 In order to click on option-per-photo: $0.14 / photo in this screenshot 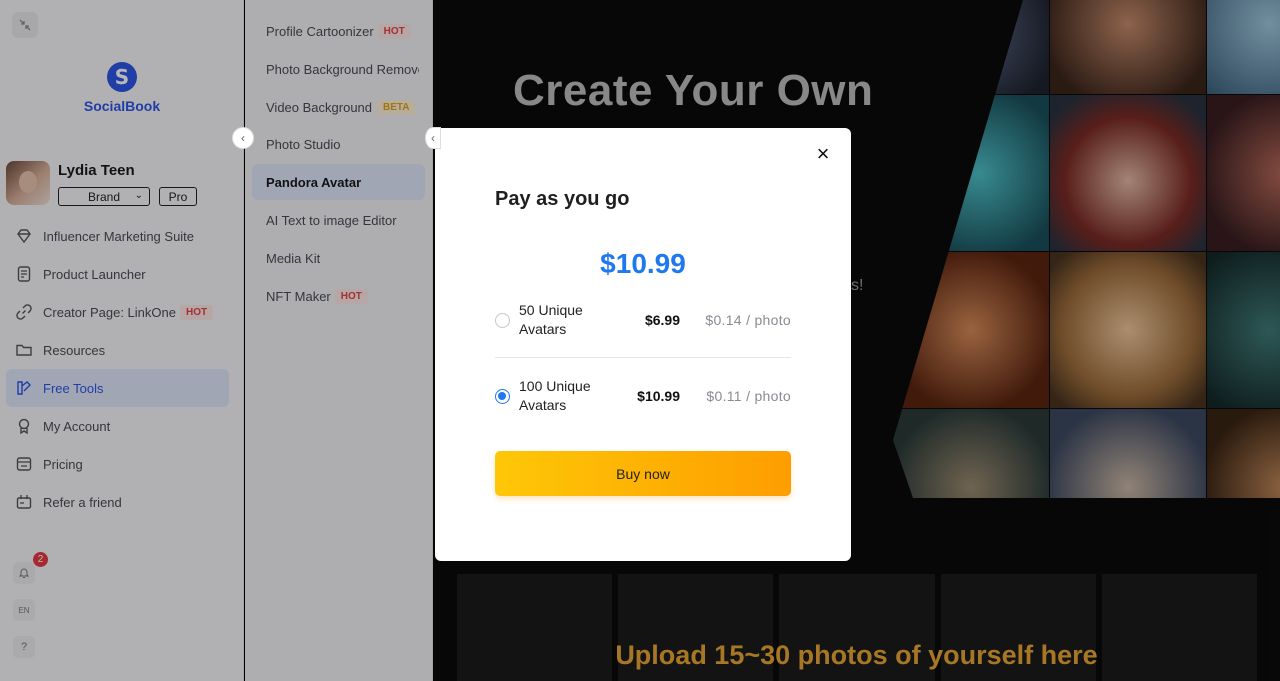, I will do `click(748, 320)`.